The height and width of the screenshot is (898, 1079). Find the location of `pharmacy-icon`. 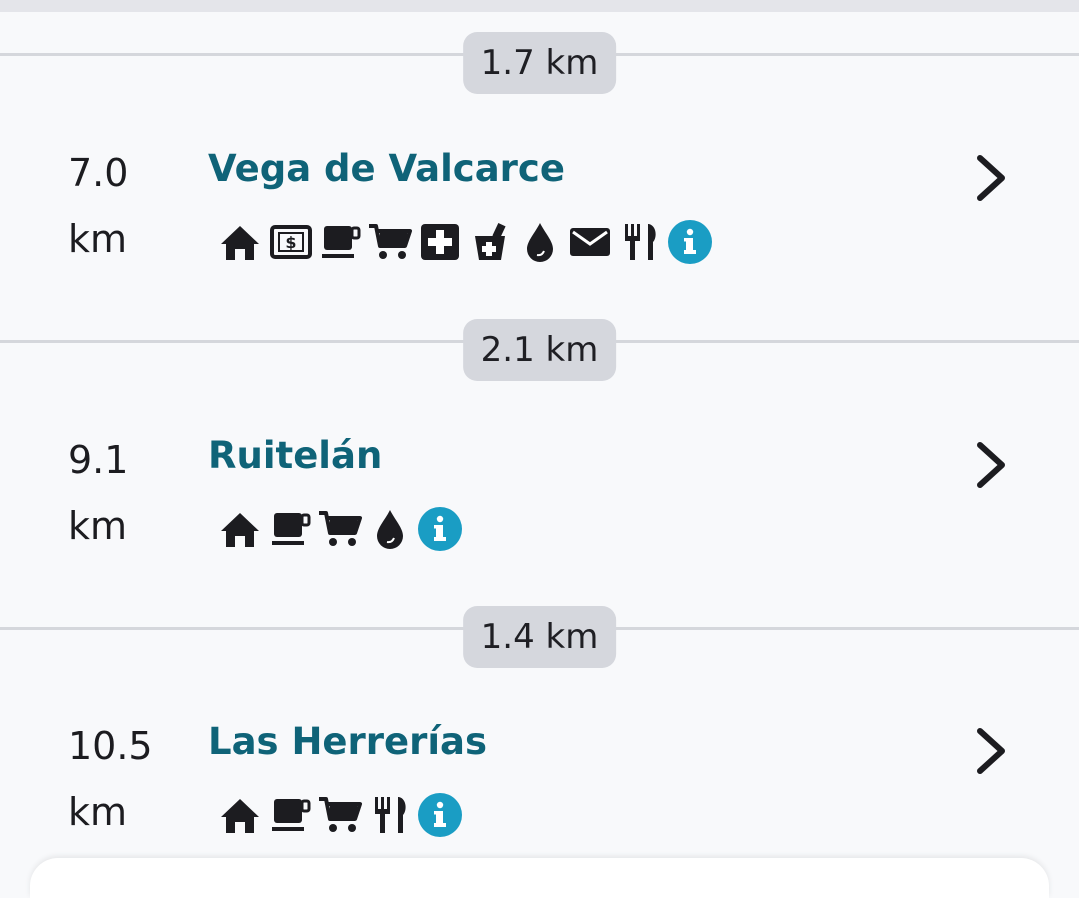

pharmacy-icon is located at coordinates (490, 242).